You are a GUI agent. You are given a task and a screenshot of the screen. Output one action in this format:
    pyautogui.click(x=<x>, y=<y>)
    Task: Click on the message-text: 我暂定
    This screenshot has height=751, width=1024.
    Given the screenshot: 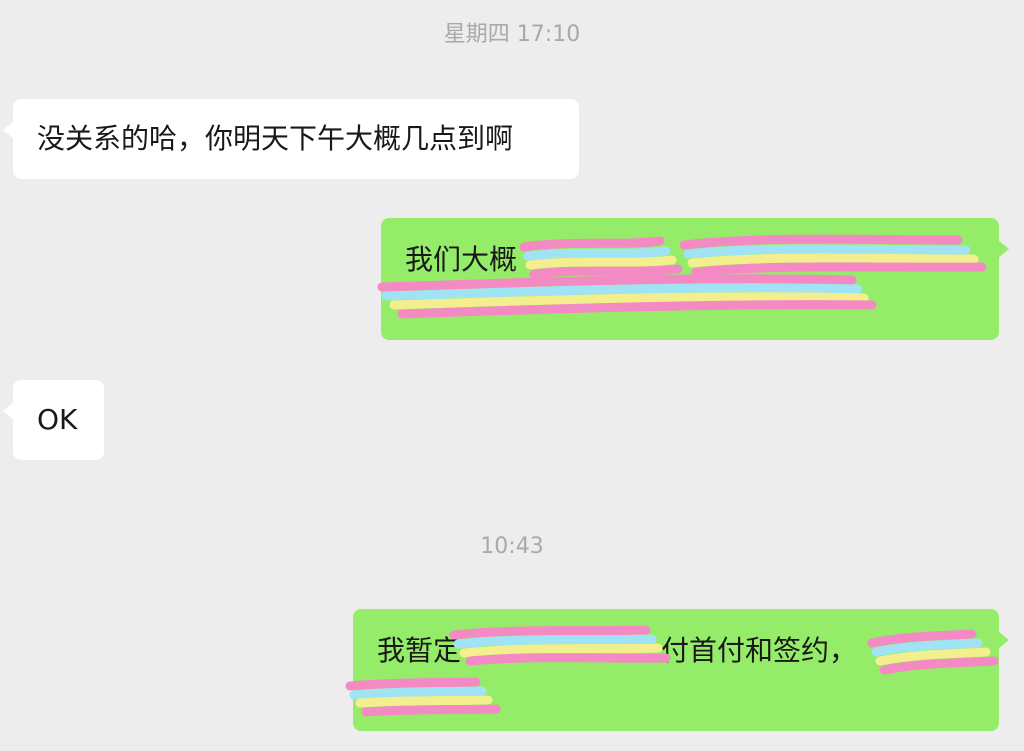 What is the action you would take?
    pyautogui.click(x=419, y=650)
    